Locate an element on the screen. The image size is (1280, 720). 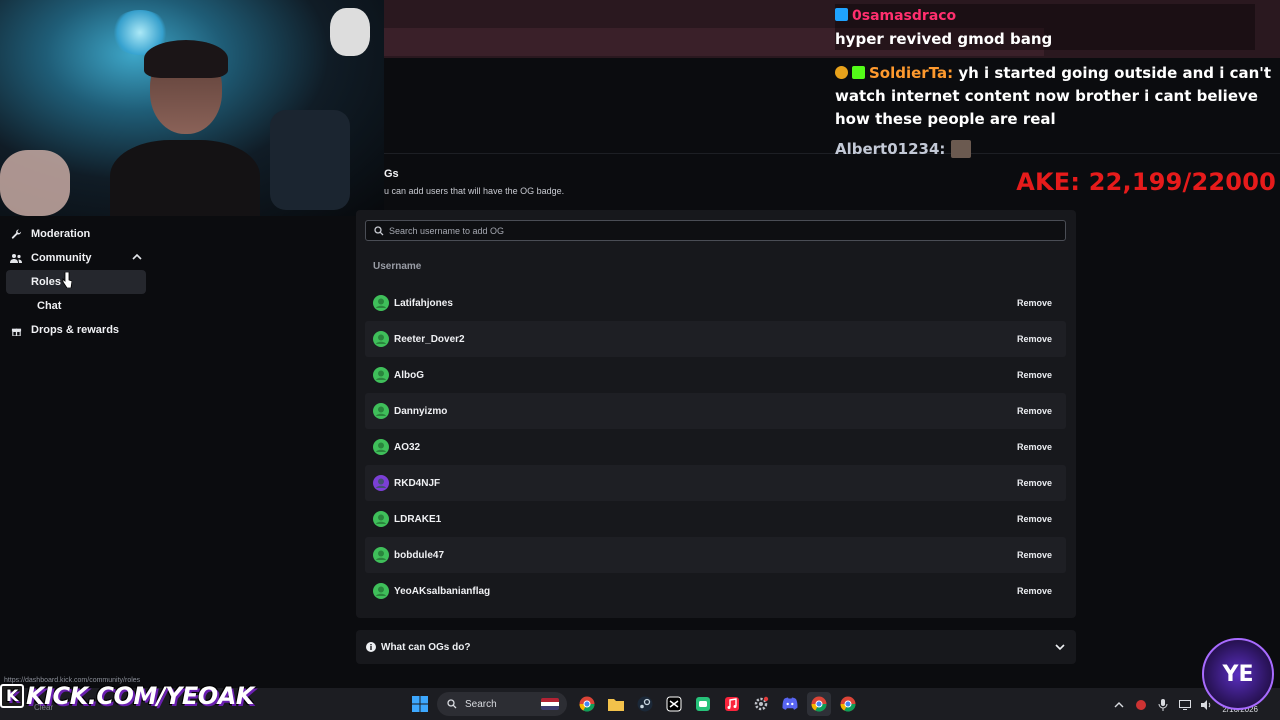
chat-username: 0samasdraco is located at coordinates (904, 16).